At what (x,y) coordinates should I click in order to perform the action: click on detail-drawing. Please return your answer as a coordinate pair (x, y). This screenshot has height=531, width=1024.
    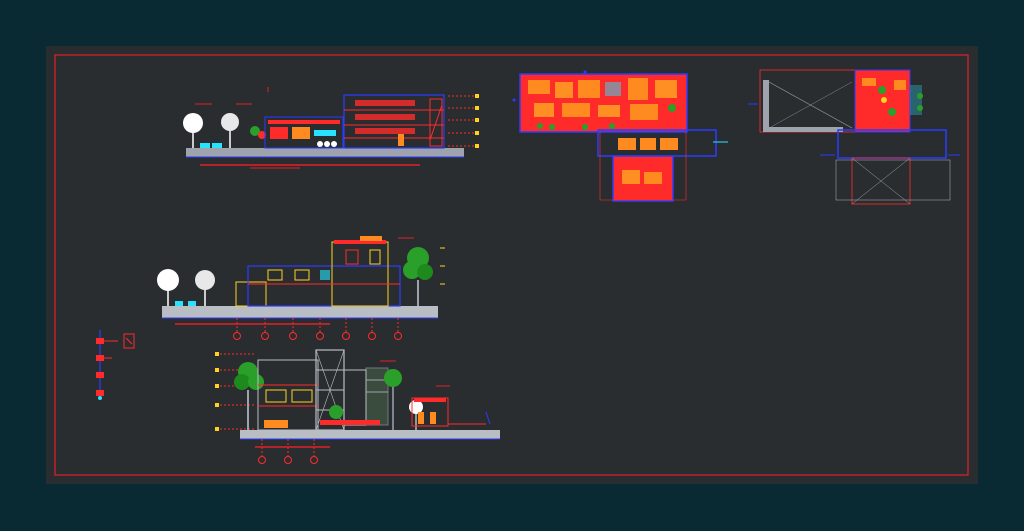
    Looking at the image, I should click on (115, 365).